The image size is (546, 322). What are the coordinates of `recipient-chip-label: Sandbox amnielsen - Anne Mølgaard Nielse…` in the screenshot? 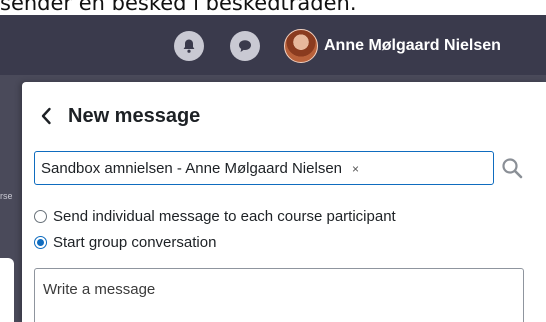 It's located at (192, 168).